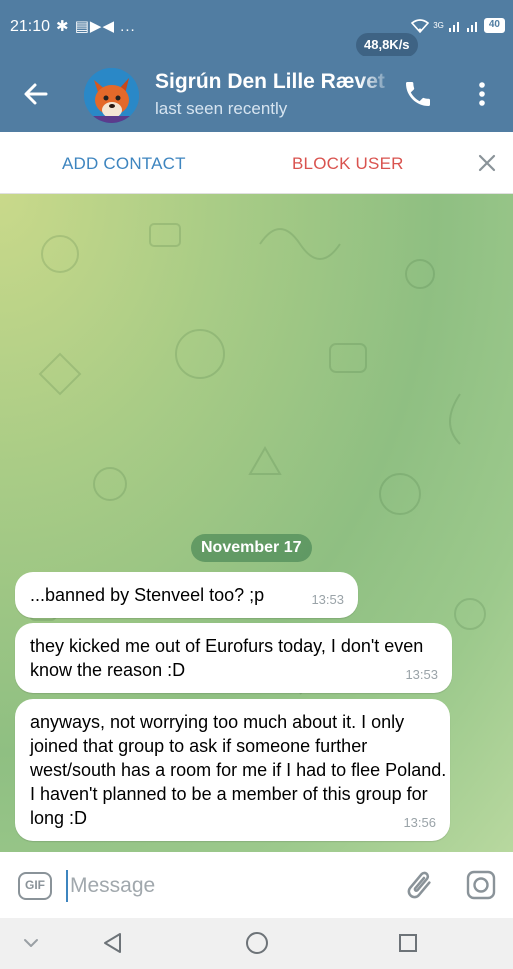 This screenshot has height=969, width=513. Describe the element at coordinates (35, 886) in the screenshot. I see `gif-button: GIF` at that location.